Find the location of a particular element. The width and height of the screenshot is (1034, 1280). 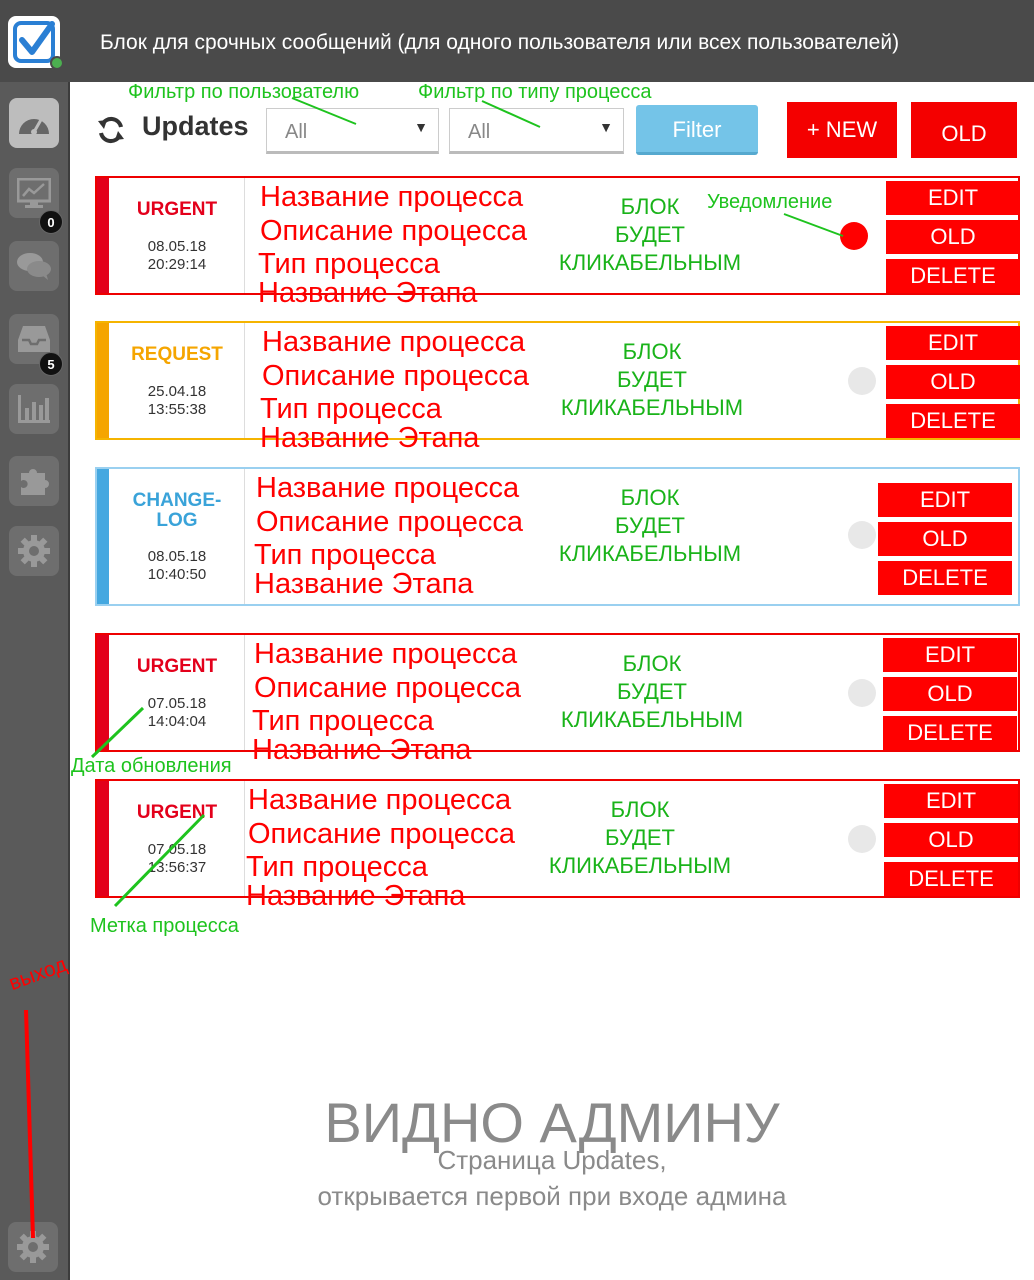

update-date-pointer is located at coordinates (117, 732).